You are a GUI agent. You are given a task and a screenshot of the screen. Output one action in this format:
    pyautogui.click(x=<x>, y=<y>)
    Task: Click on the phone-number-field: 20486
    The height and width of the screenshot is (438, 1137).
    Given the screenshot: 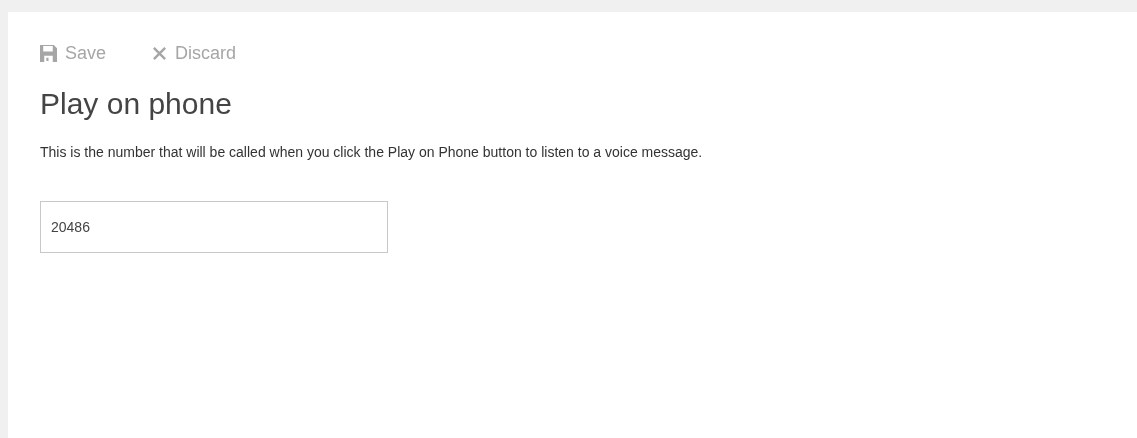 What is the action you would take?
    pyautogui.click(x=214, y=227)
    